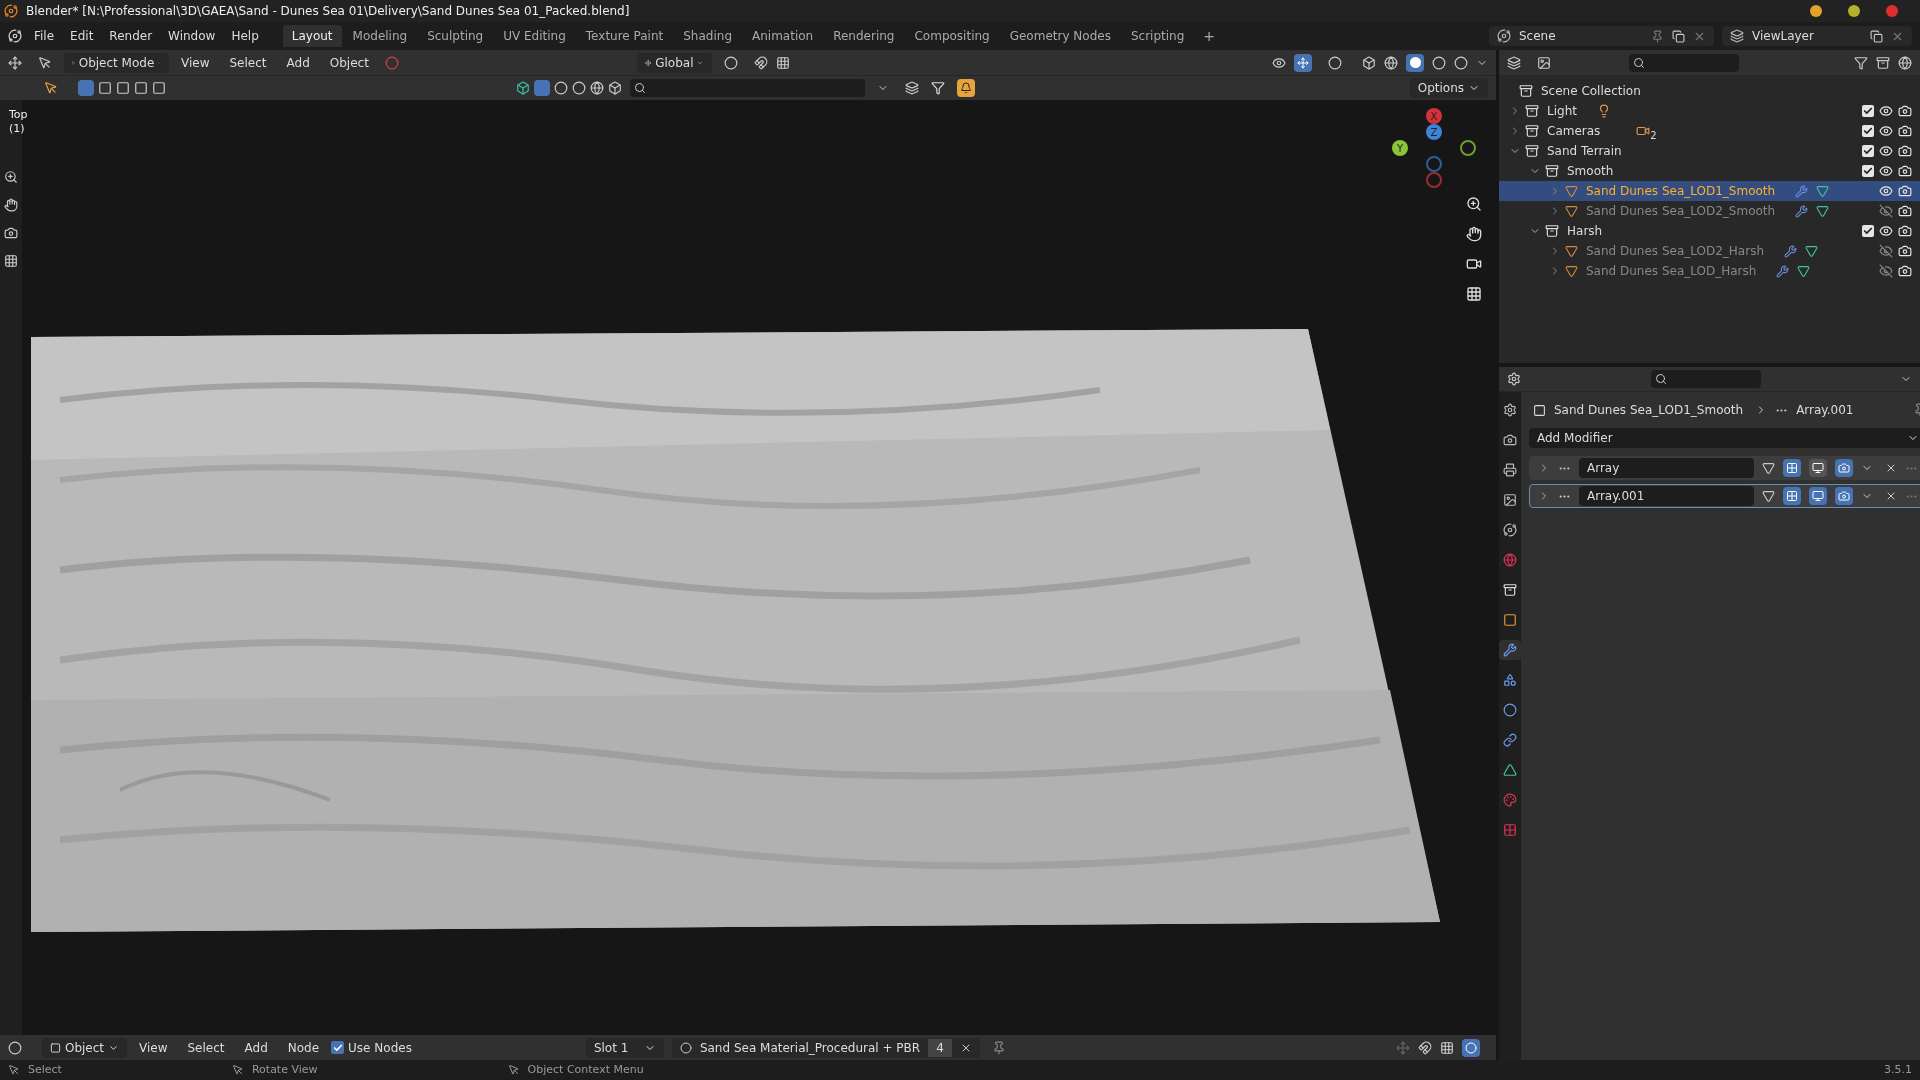  Describe the element at coordinates (15, 36) in the screenshot. I see `blender-menu-icon` at that location.